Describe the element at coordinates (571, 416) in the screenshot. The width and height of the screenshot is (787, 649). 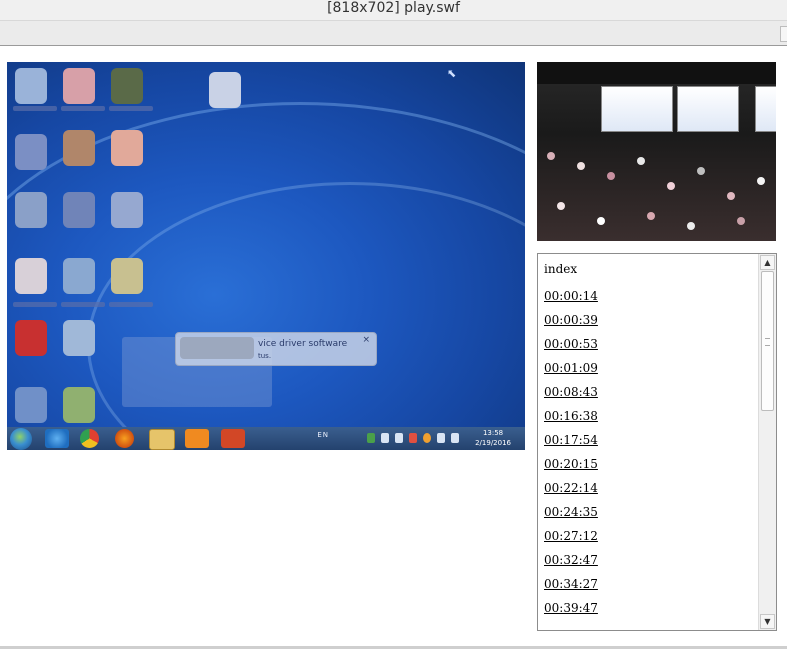
I see `index-link: 00:16:38` at that location.